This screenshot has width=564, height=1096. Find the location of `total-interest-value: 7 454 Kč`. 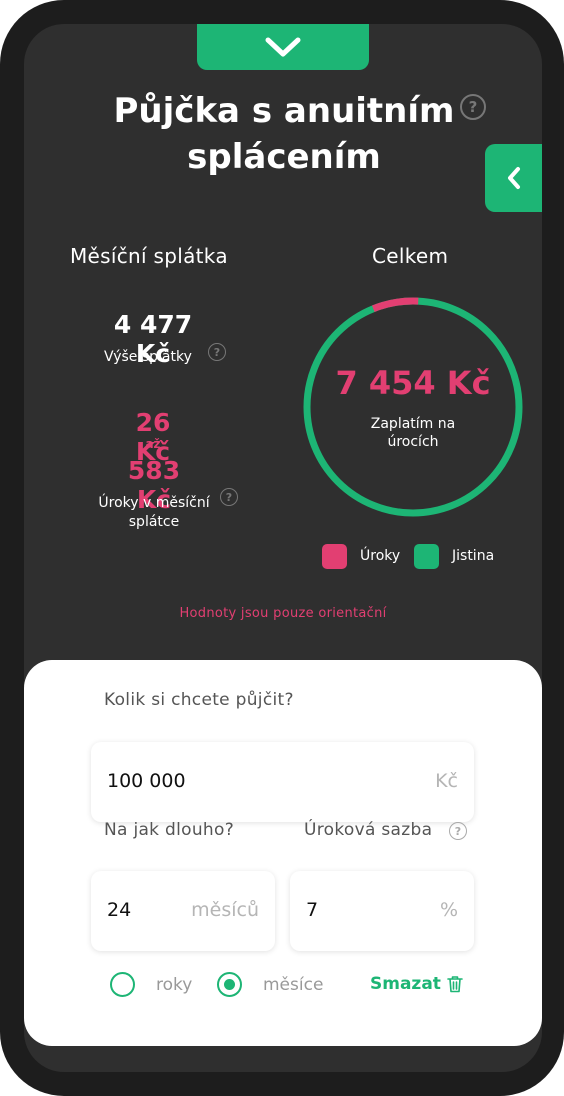

total-interest-value: 7 454 Kč is located at coordinates (413, 383).